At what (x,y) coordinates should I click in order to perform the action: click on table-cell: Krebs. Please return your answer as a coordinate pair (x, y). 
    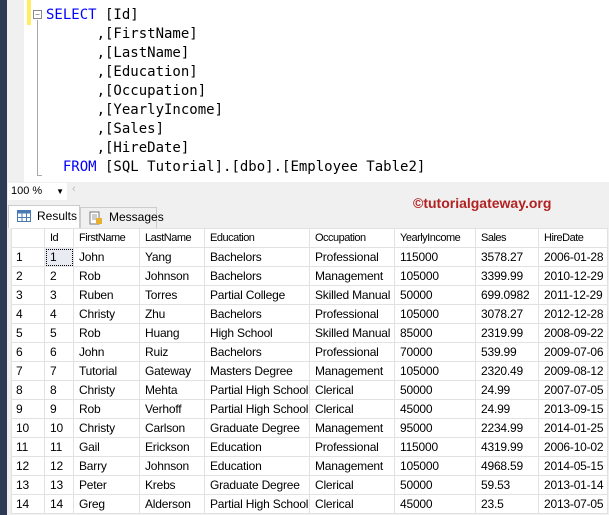
    Looking at the image, I should click on (172, 485).